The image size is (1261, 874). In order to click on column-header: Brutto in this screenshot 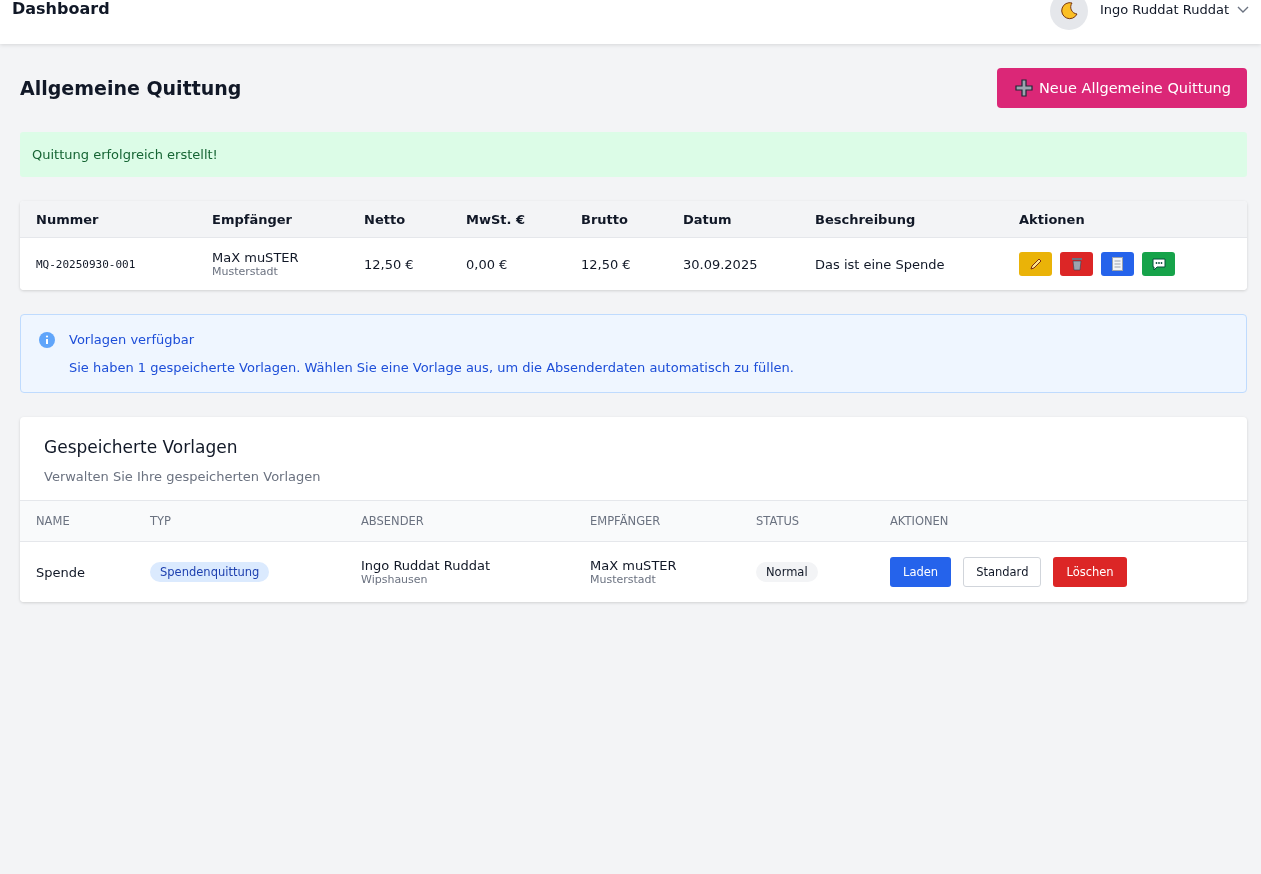, I will do `click(605, 219)`.